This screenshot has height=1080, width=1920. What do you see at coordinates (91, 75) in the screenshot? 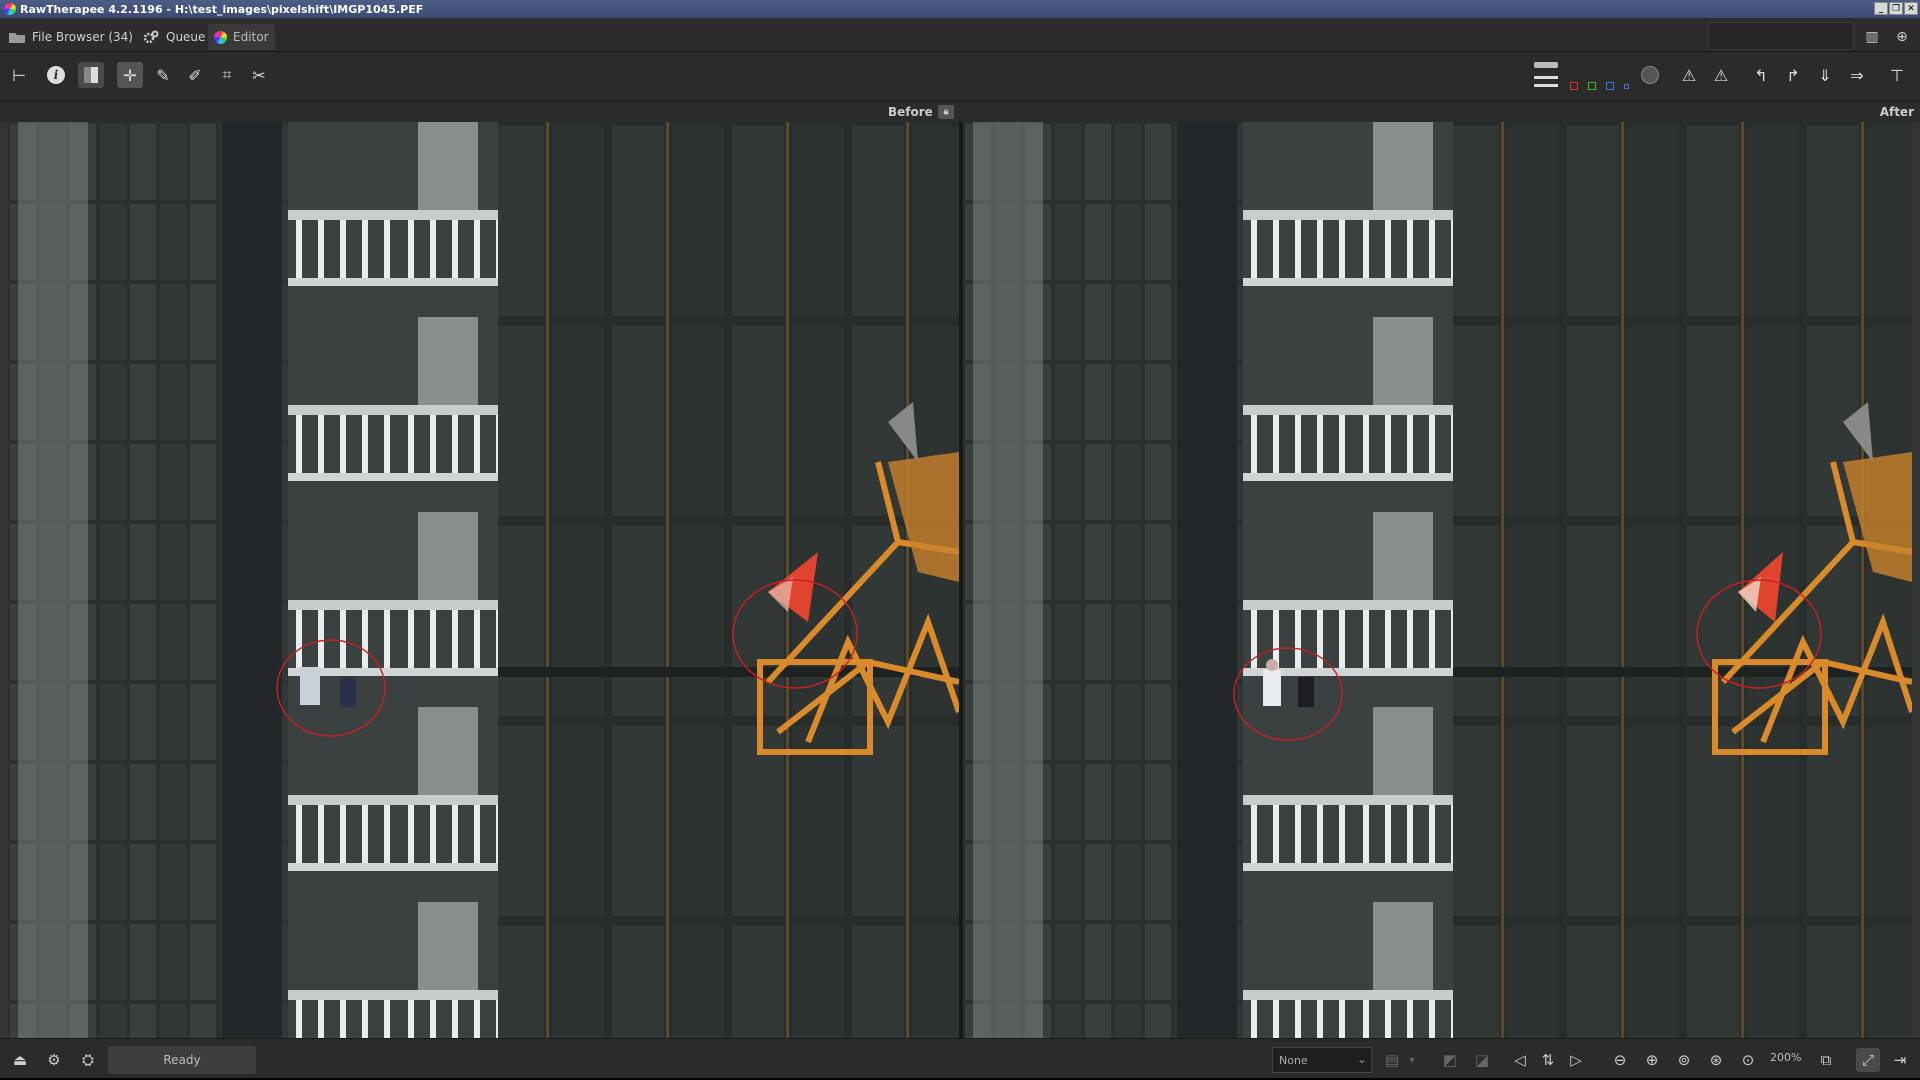
I see `before-after-icon` at bounding box center [91, 75].